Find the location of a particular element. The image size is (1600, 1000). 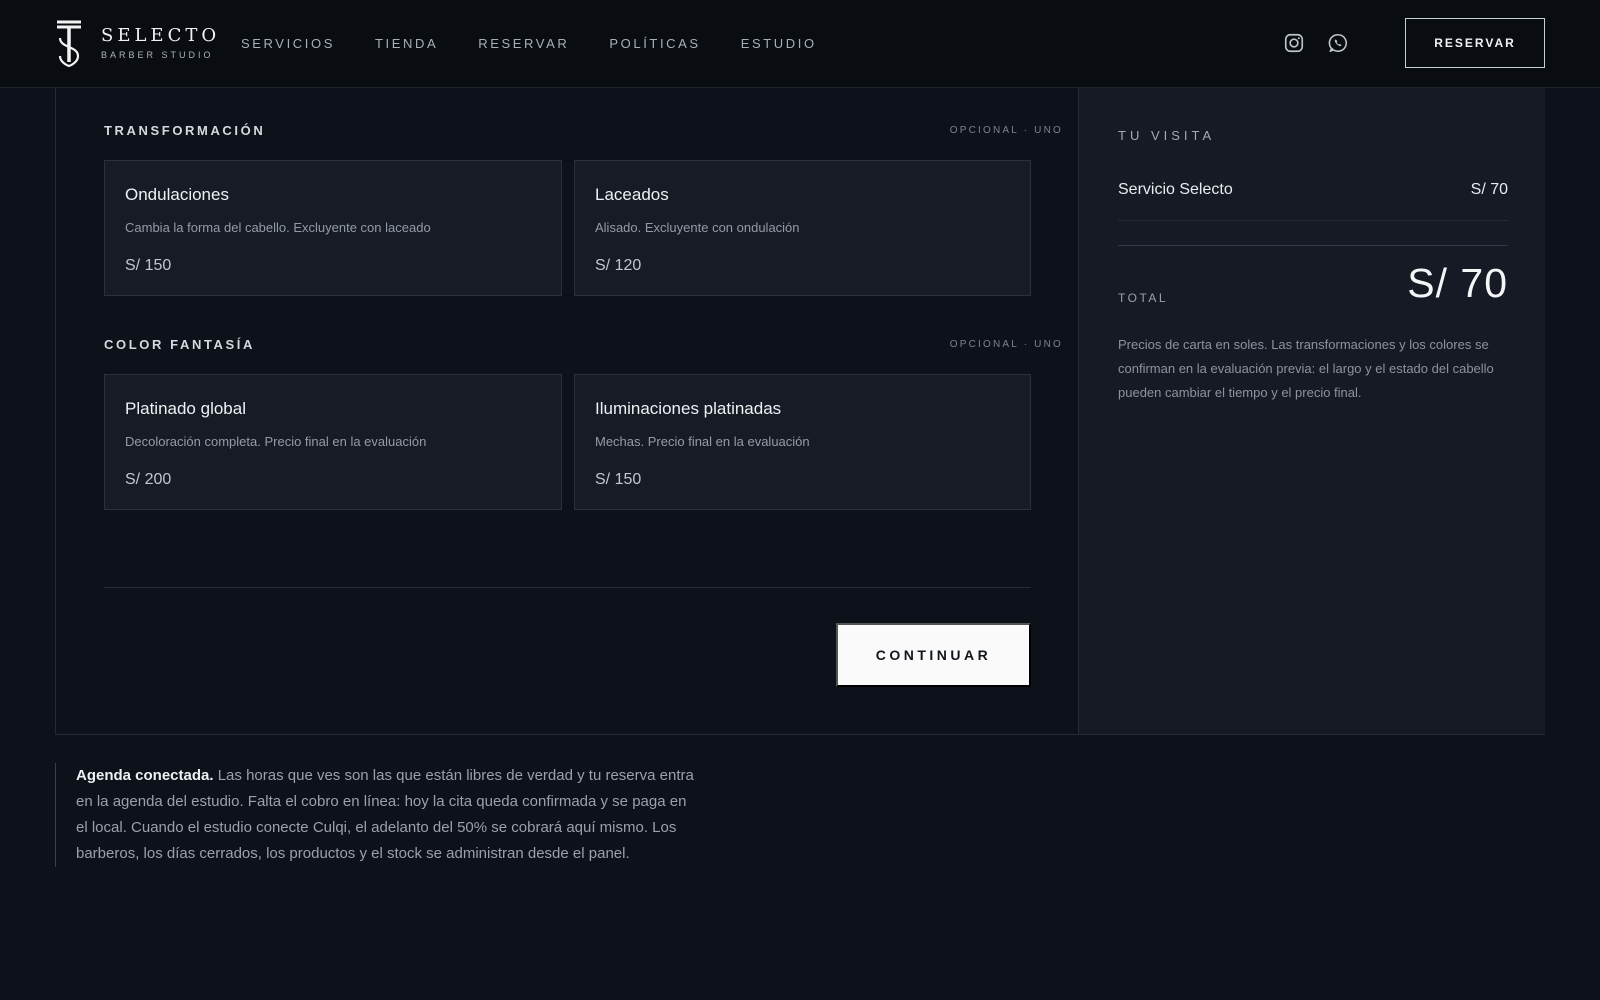

nav-item-servicios: SERVICIOS is located at coordinates (288, 44).